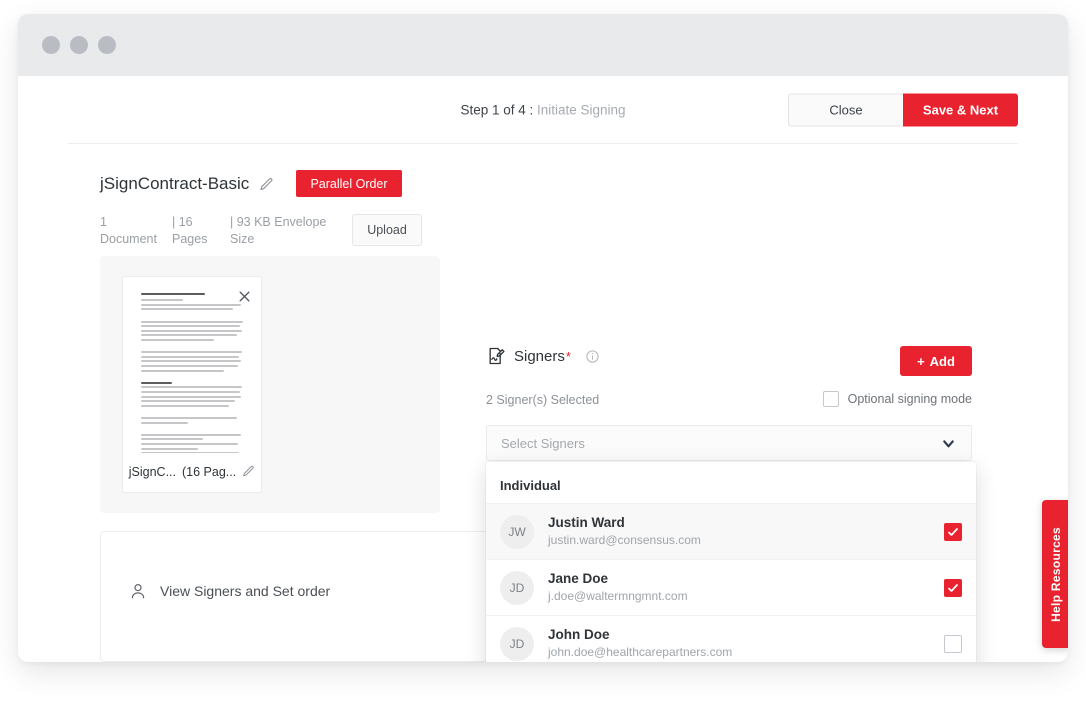  Describe the element at coordinates (543, 400) in the screenshot. I see `selected-count-text: 2 Signer(s) Selected` at that location.